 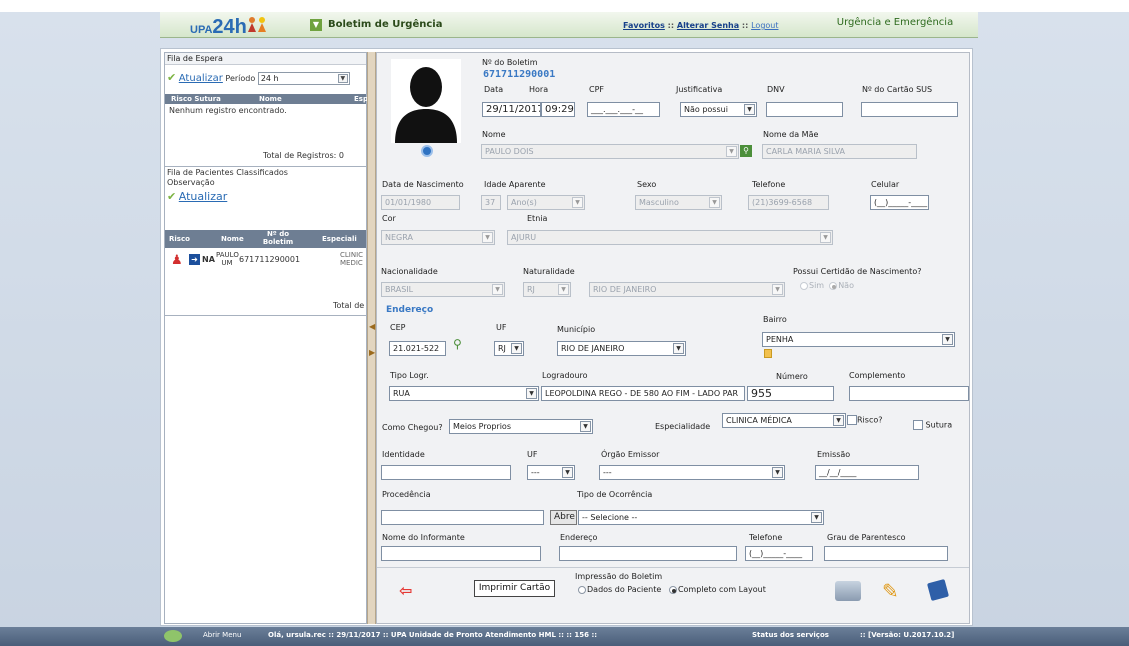 I want to click on orgao-emissor-select: --- ▼, so click(x=692, y=472).